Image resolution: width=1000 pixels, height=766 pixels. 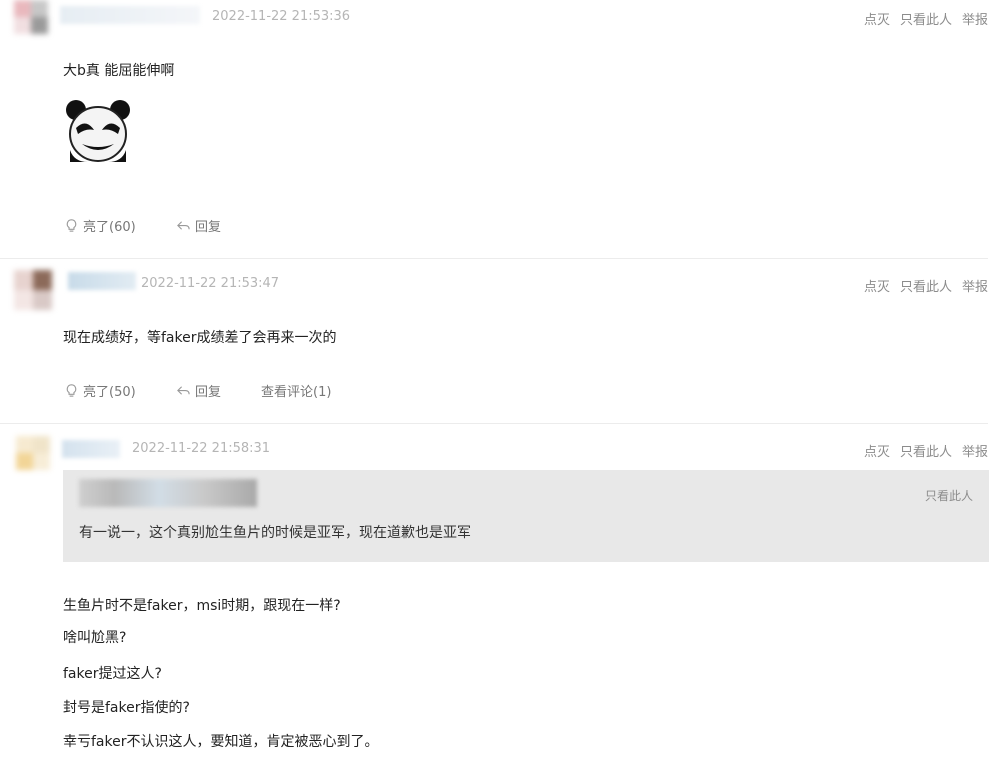 I want to click on comment-text: 大b真 能屈能伸啊, so click(x=119, y=71).